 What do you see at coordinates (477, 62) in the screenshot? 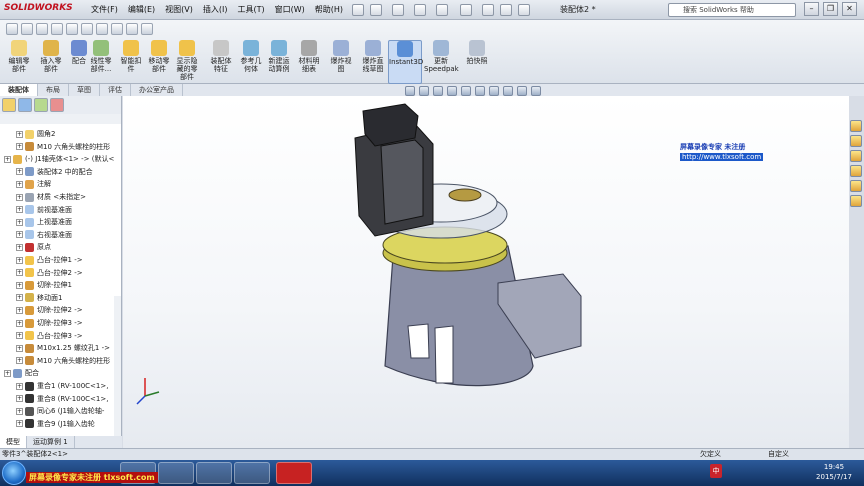
I see `toolbar-button-15: 拍快照` at bounding box center [477, 62].